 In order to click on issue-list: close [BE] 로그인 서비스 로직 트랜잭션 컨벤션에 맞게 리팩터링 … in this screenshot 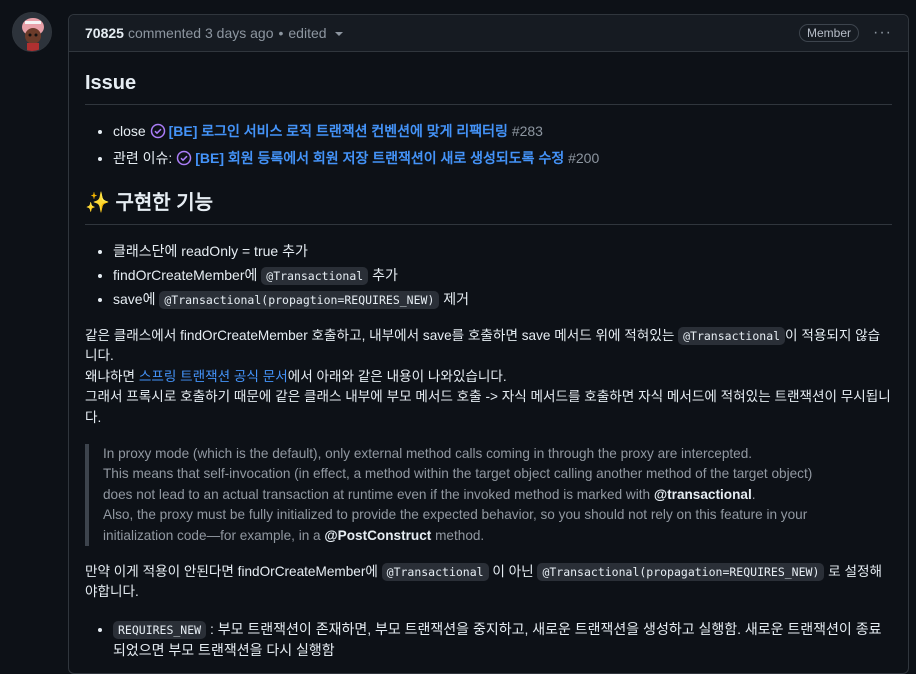, I will do `click(488, 146)`.